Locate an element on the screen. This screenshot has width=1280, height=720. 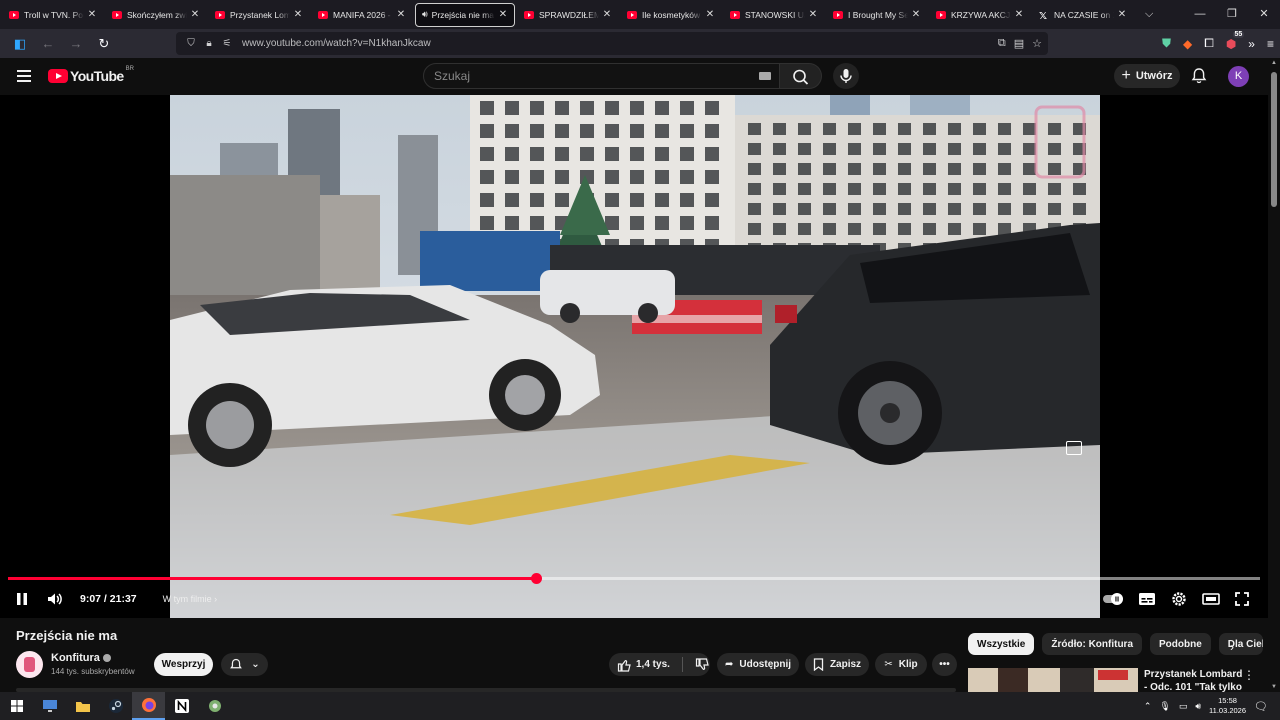
subtitles-icon is located at coordinates (1147, 599).